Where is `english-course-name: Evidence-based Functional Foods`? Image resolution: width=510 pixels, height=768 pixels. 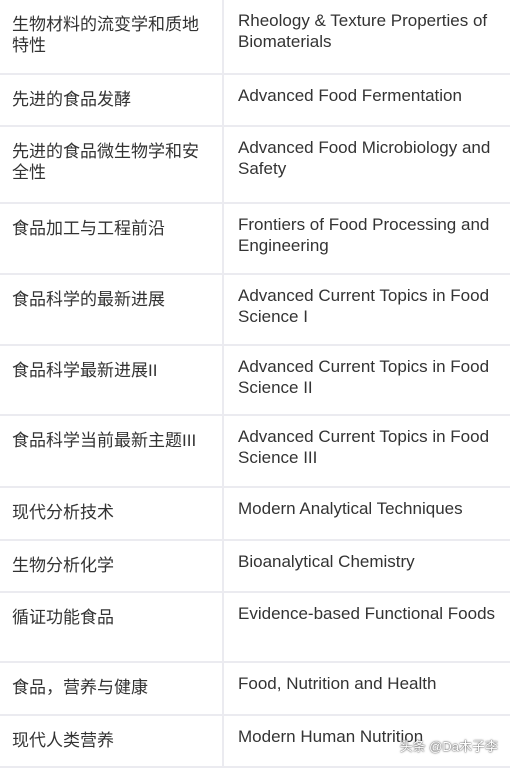 english-course-name: Evidence-based Functional Foods is located at coordinates (366, 627).